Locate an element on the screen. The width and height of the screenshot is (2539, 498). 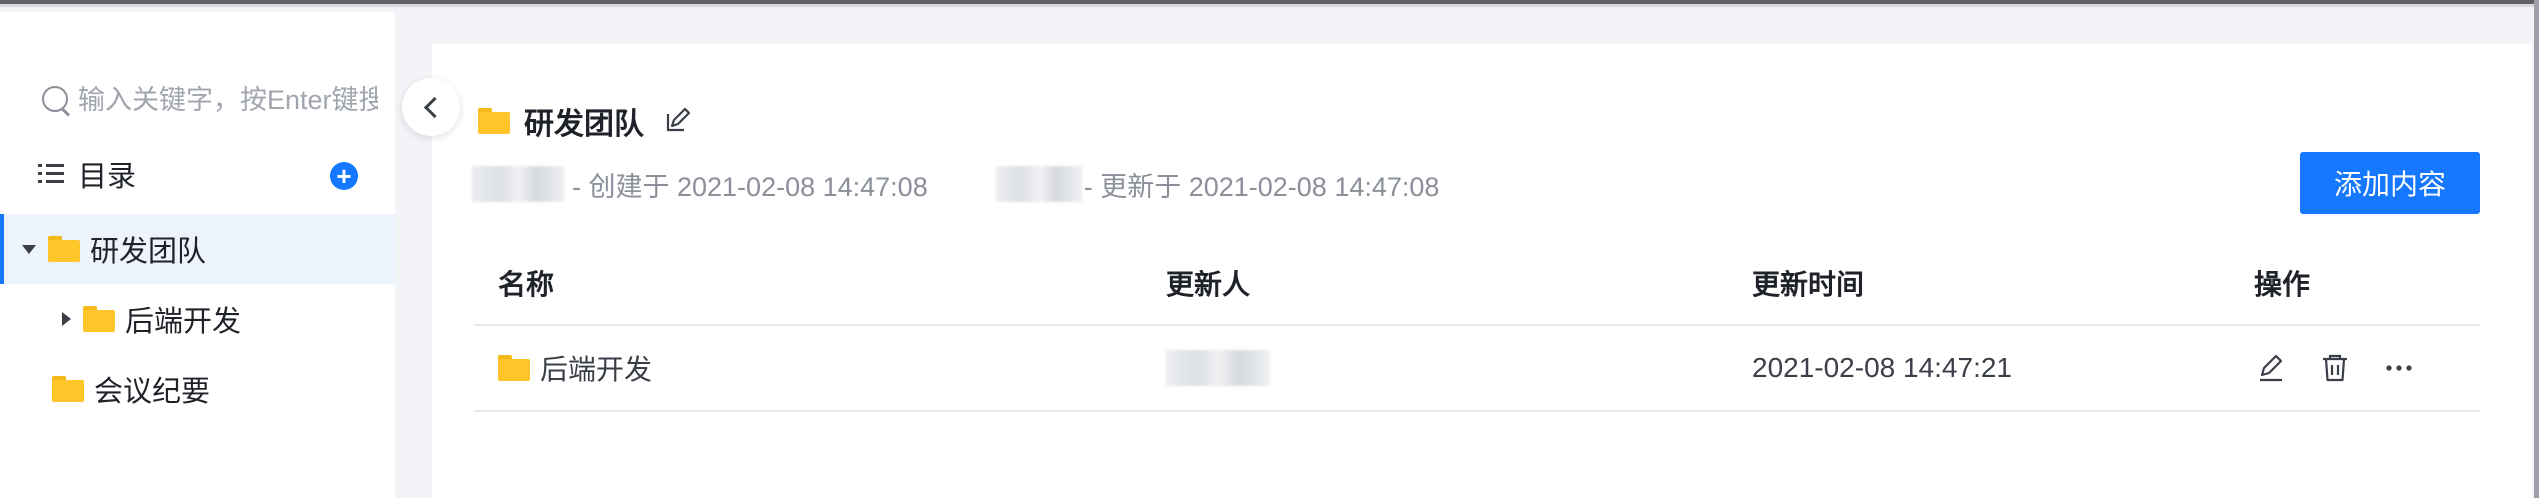
updater-name-blurred is located at coordinates (1218, 368).